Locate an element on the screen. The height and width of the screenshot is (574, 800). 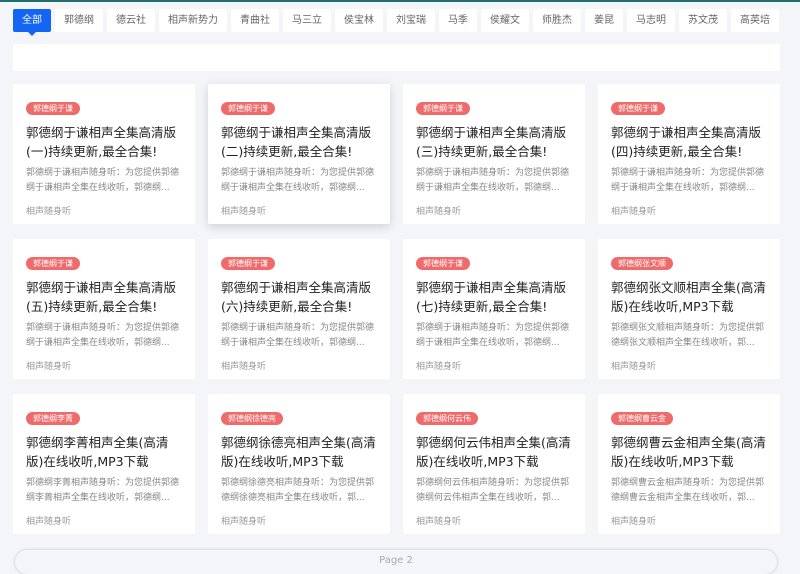
artist-badge: 郭德纲徐德亮 is located at coordinates (252, 418).